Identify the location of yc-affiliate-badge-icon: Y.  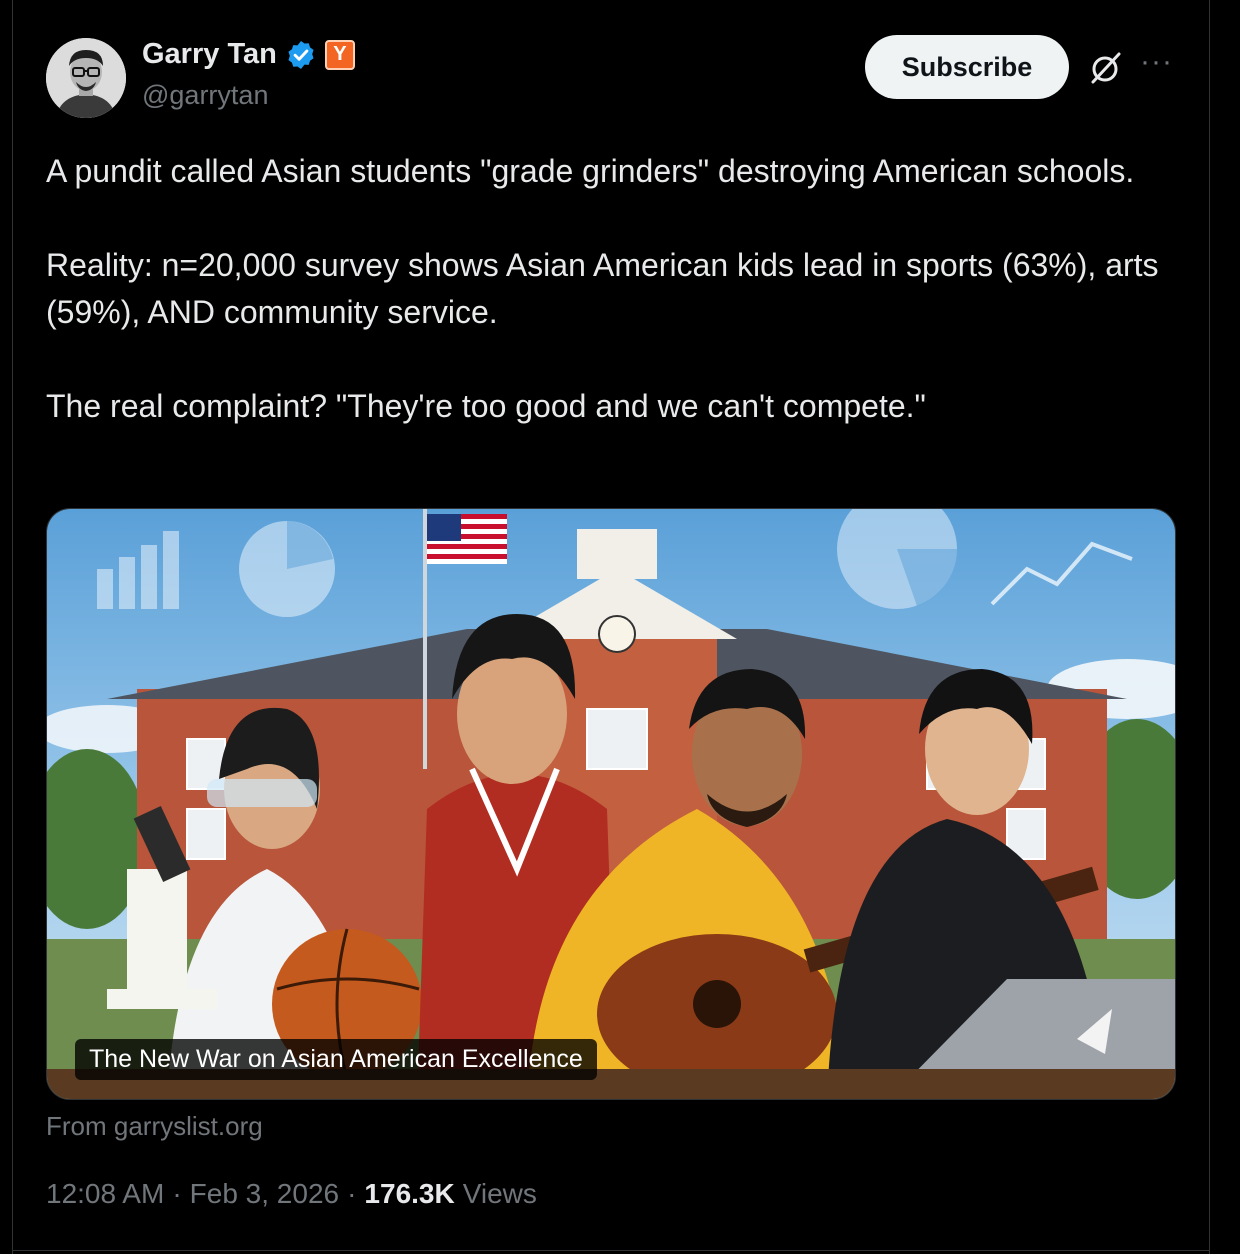
(339, 54).